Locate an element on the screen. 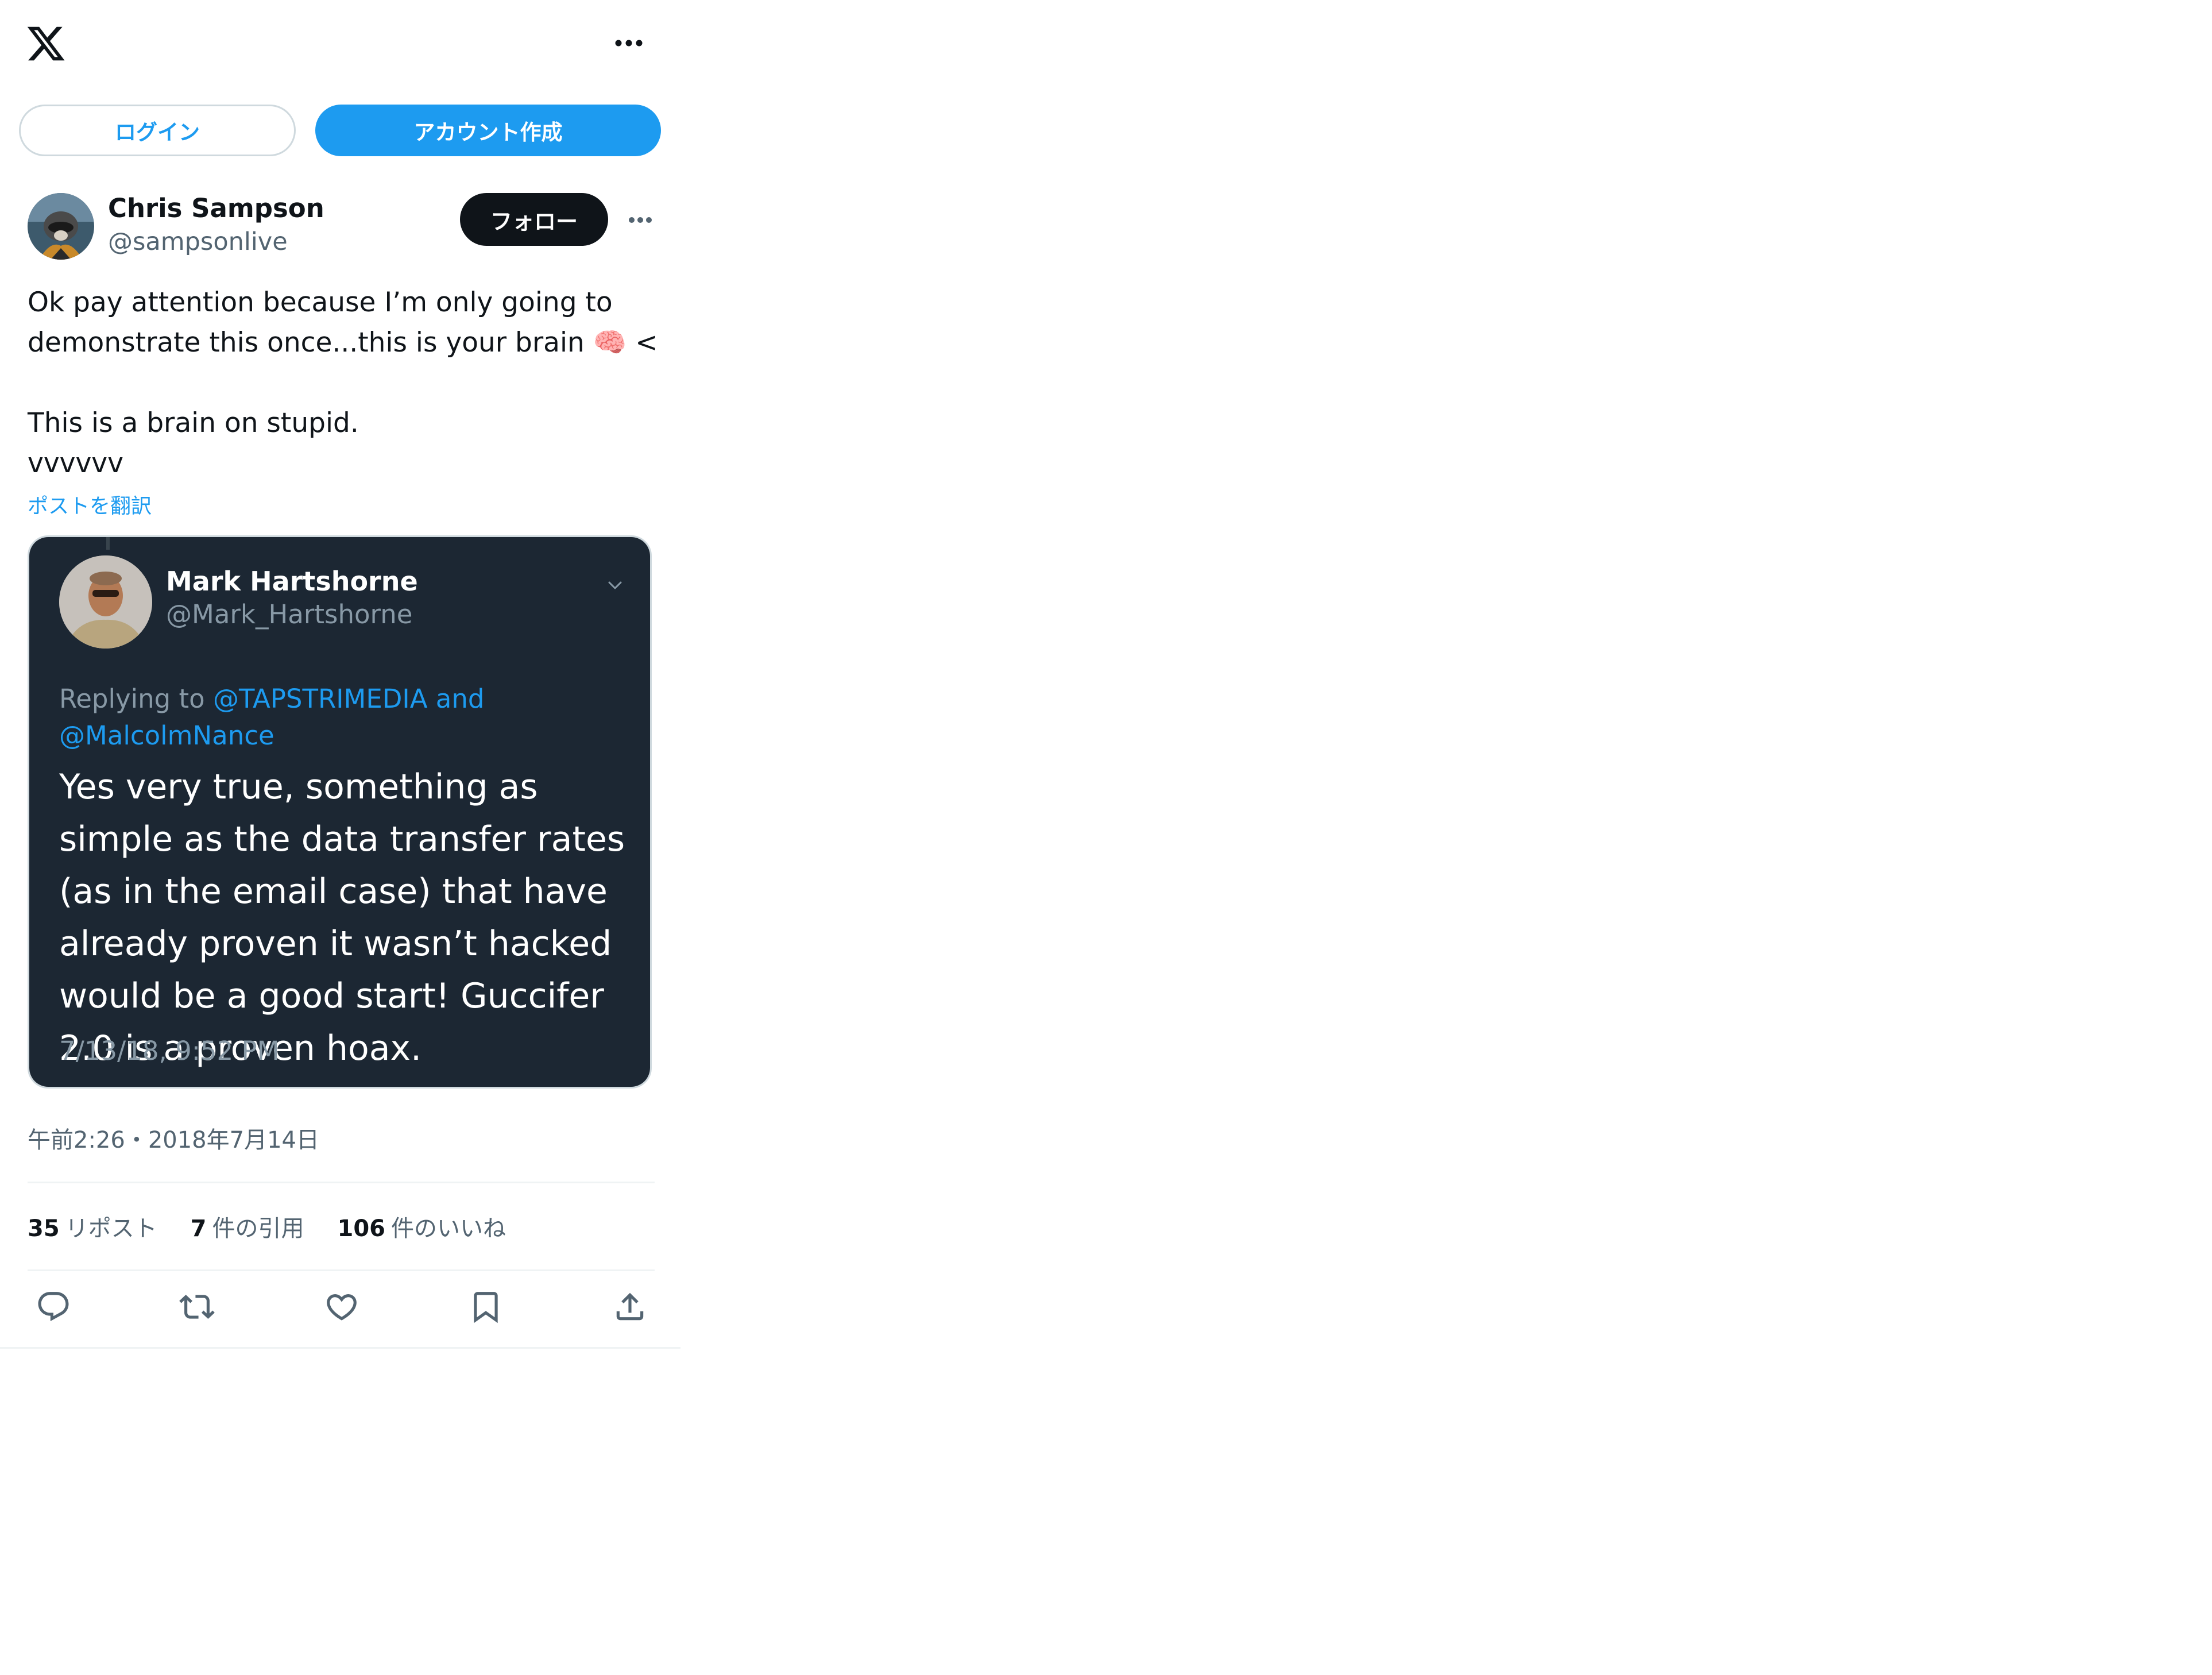  replying-to-prefix: Replying to is located at coordinates (132, 699).